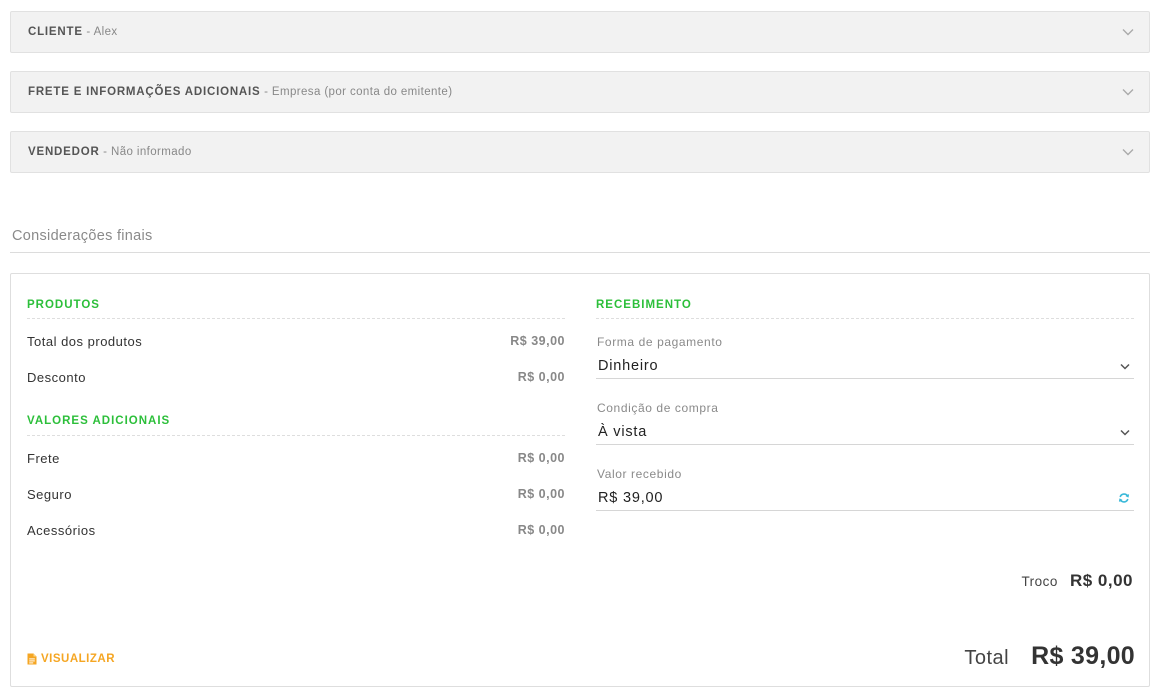 This screenshot has height=697, width=1160. I want to click on recebimento-divider, so click(865, 318).